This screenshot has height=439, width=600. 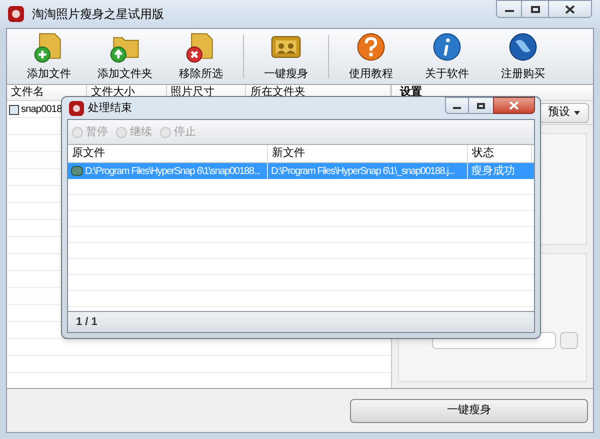 What do you see at coordinates (523, 56) in the screenshot?
I see `toolbar-button: 注册购买` at bounding box center [523, 56].